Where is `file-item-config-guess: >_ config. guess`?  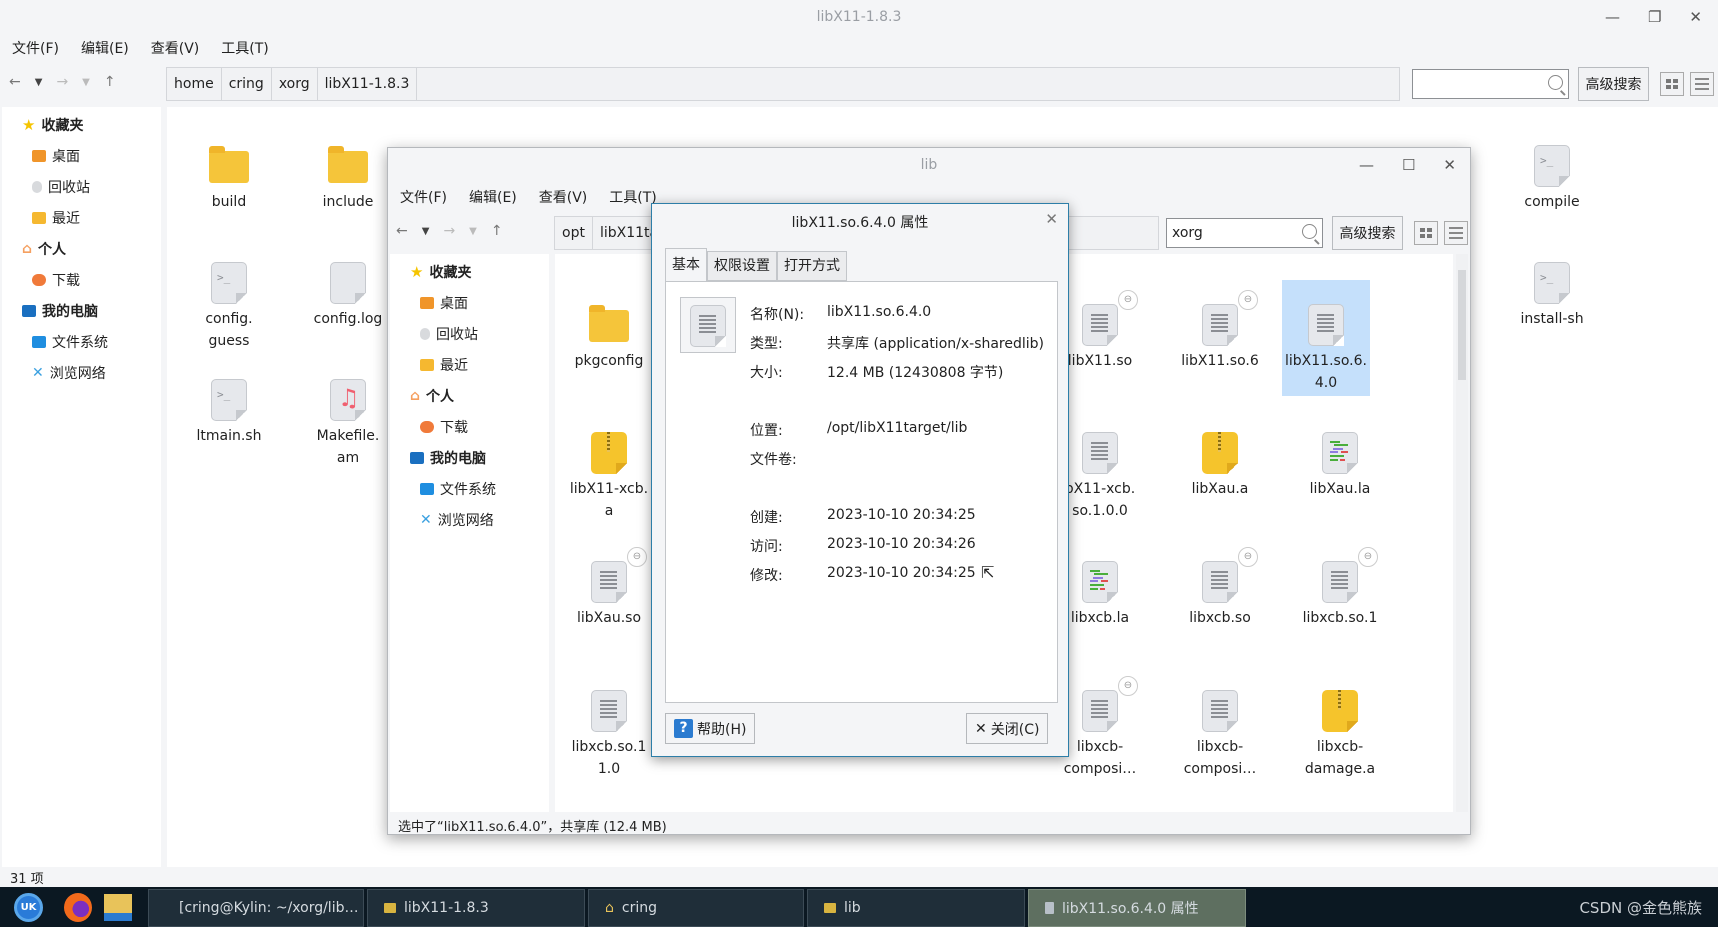
file-item-config-guess: >_ config. guess is located at coordinates (229, 307).